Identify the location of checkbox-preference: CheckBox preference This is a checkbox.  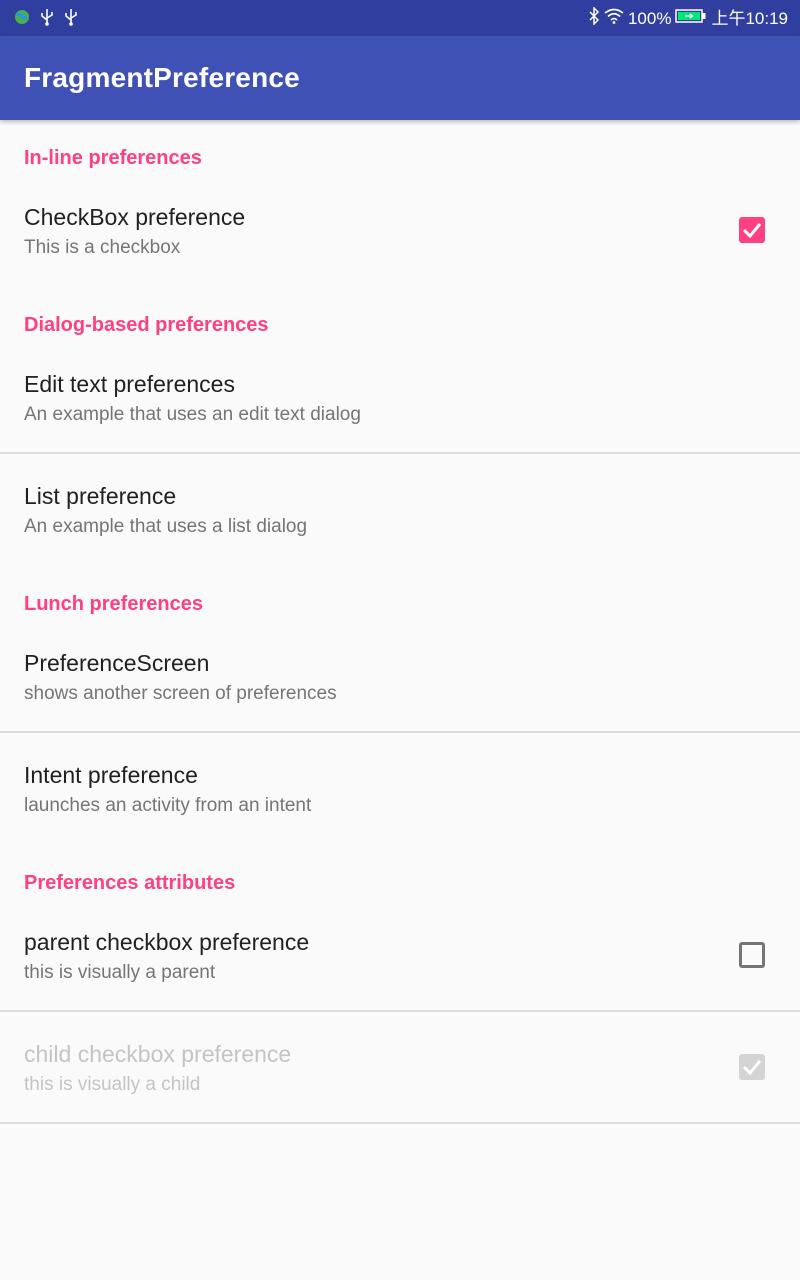
(400, 230).